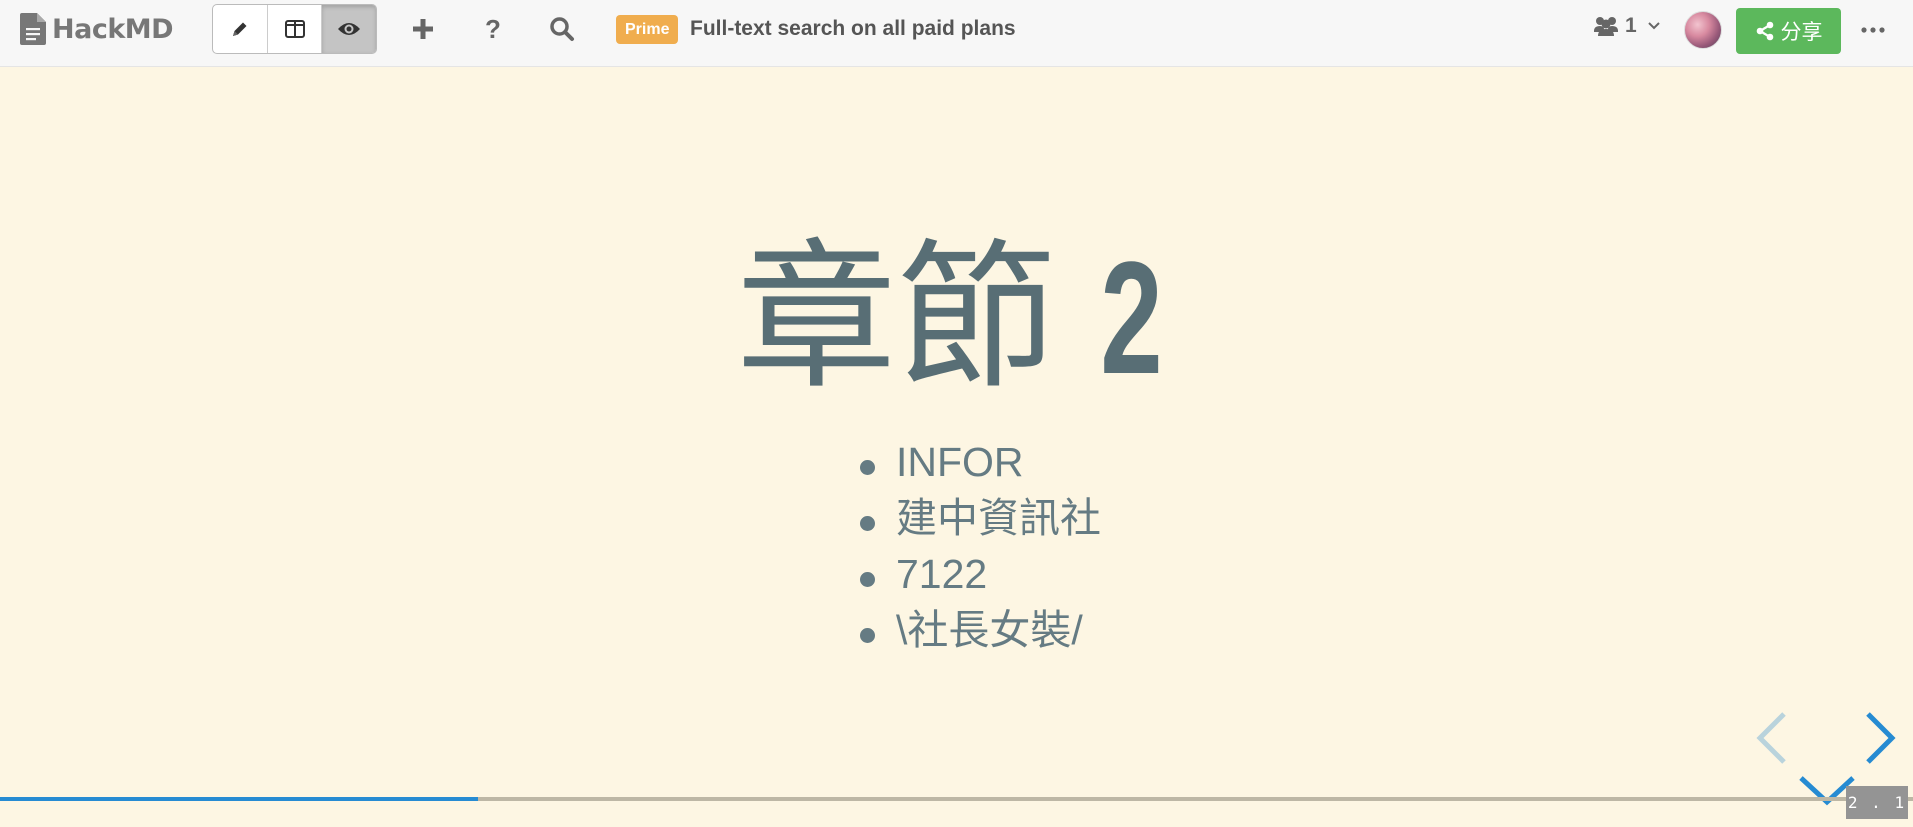  I want to click on edit-mode-button, so click(240, 29).